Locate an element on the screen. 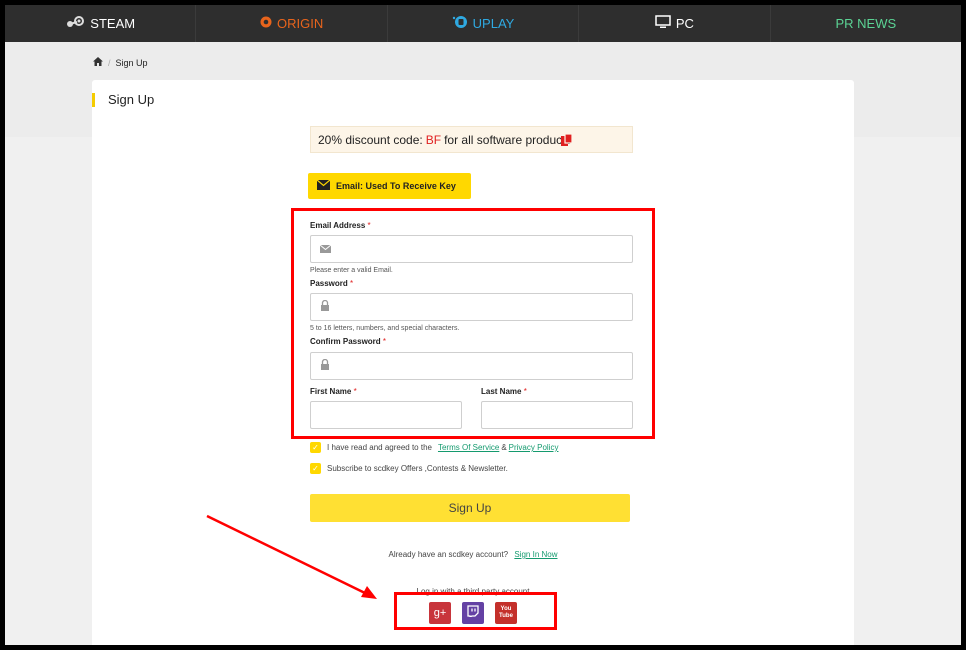 The image size is (966, 650). last-name-label-text: Last Name is located at coordinates (501, 391).